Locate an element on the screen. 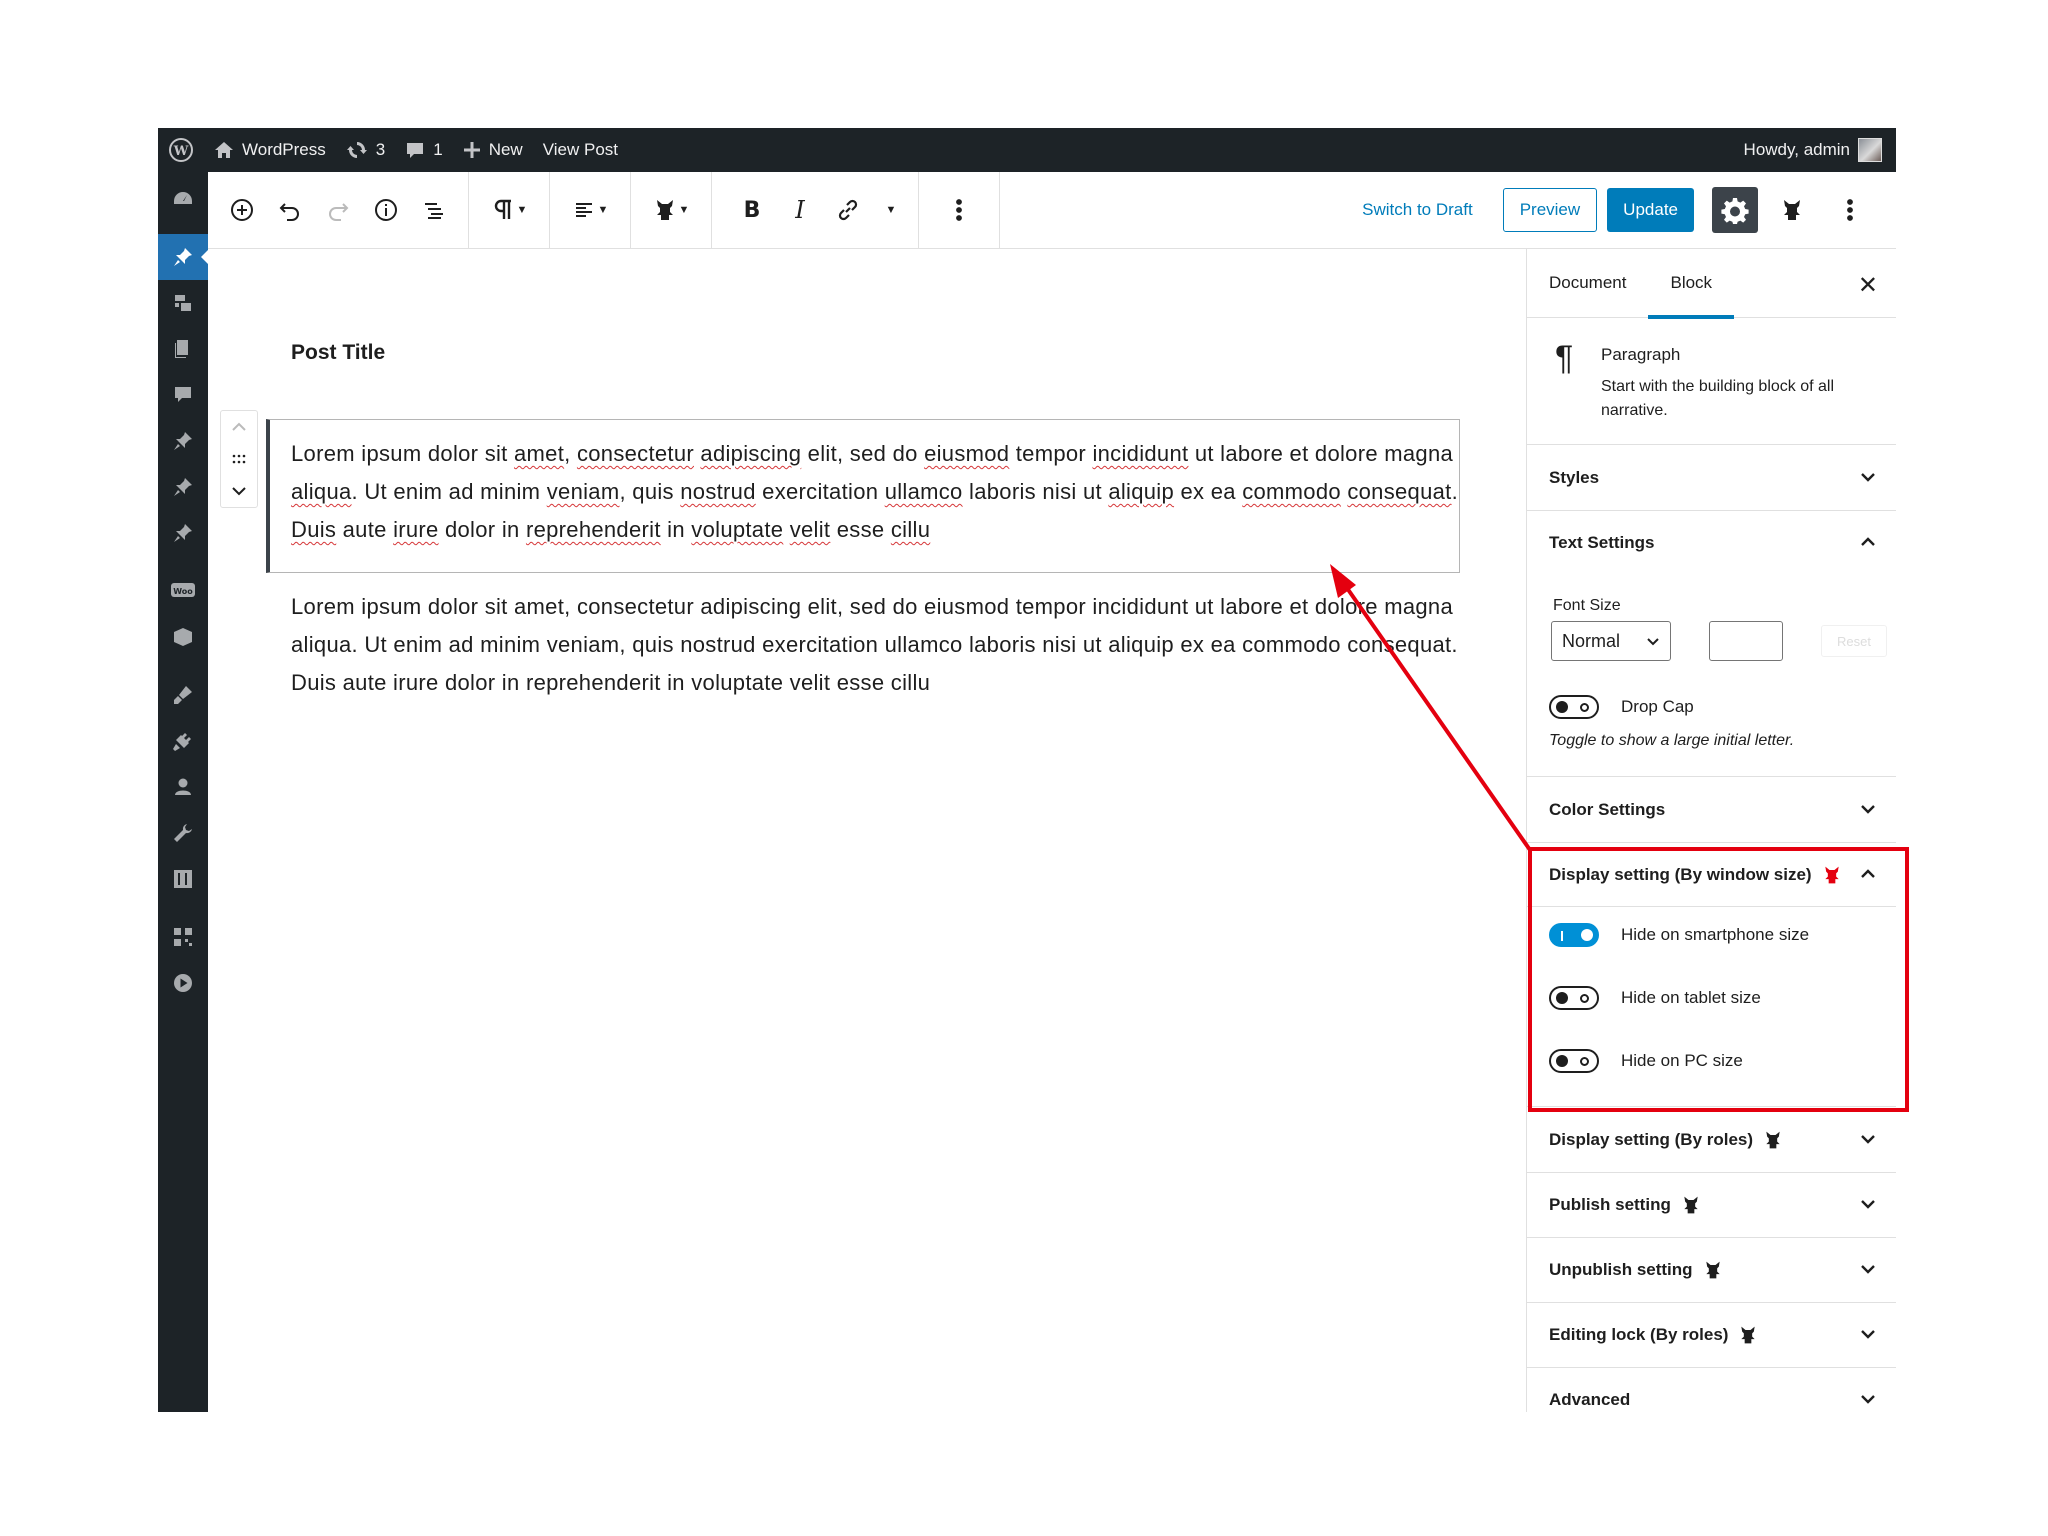  menu-blocks is located at coordinates (183, 937).